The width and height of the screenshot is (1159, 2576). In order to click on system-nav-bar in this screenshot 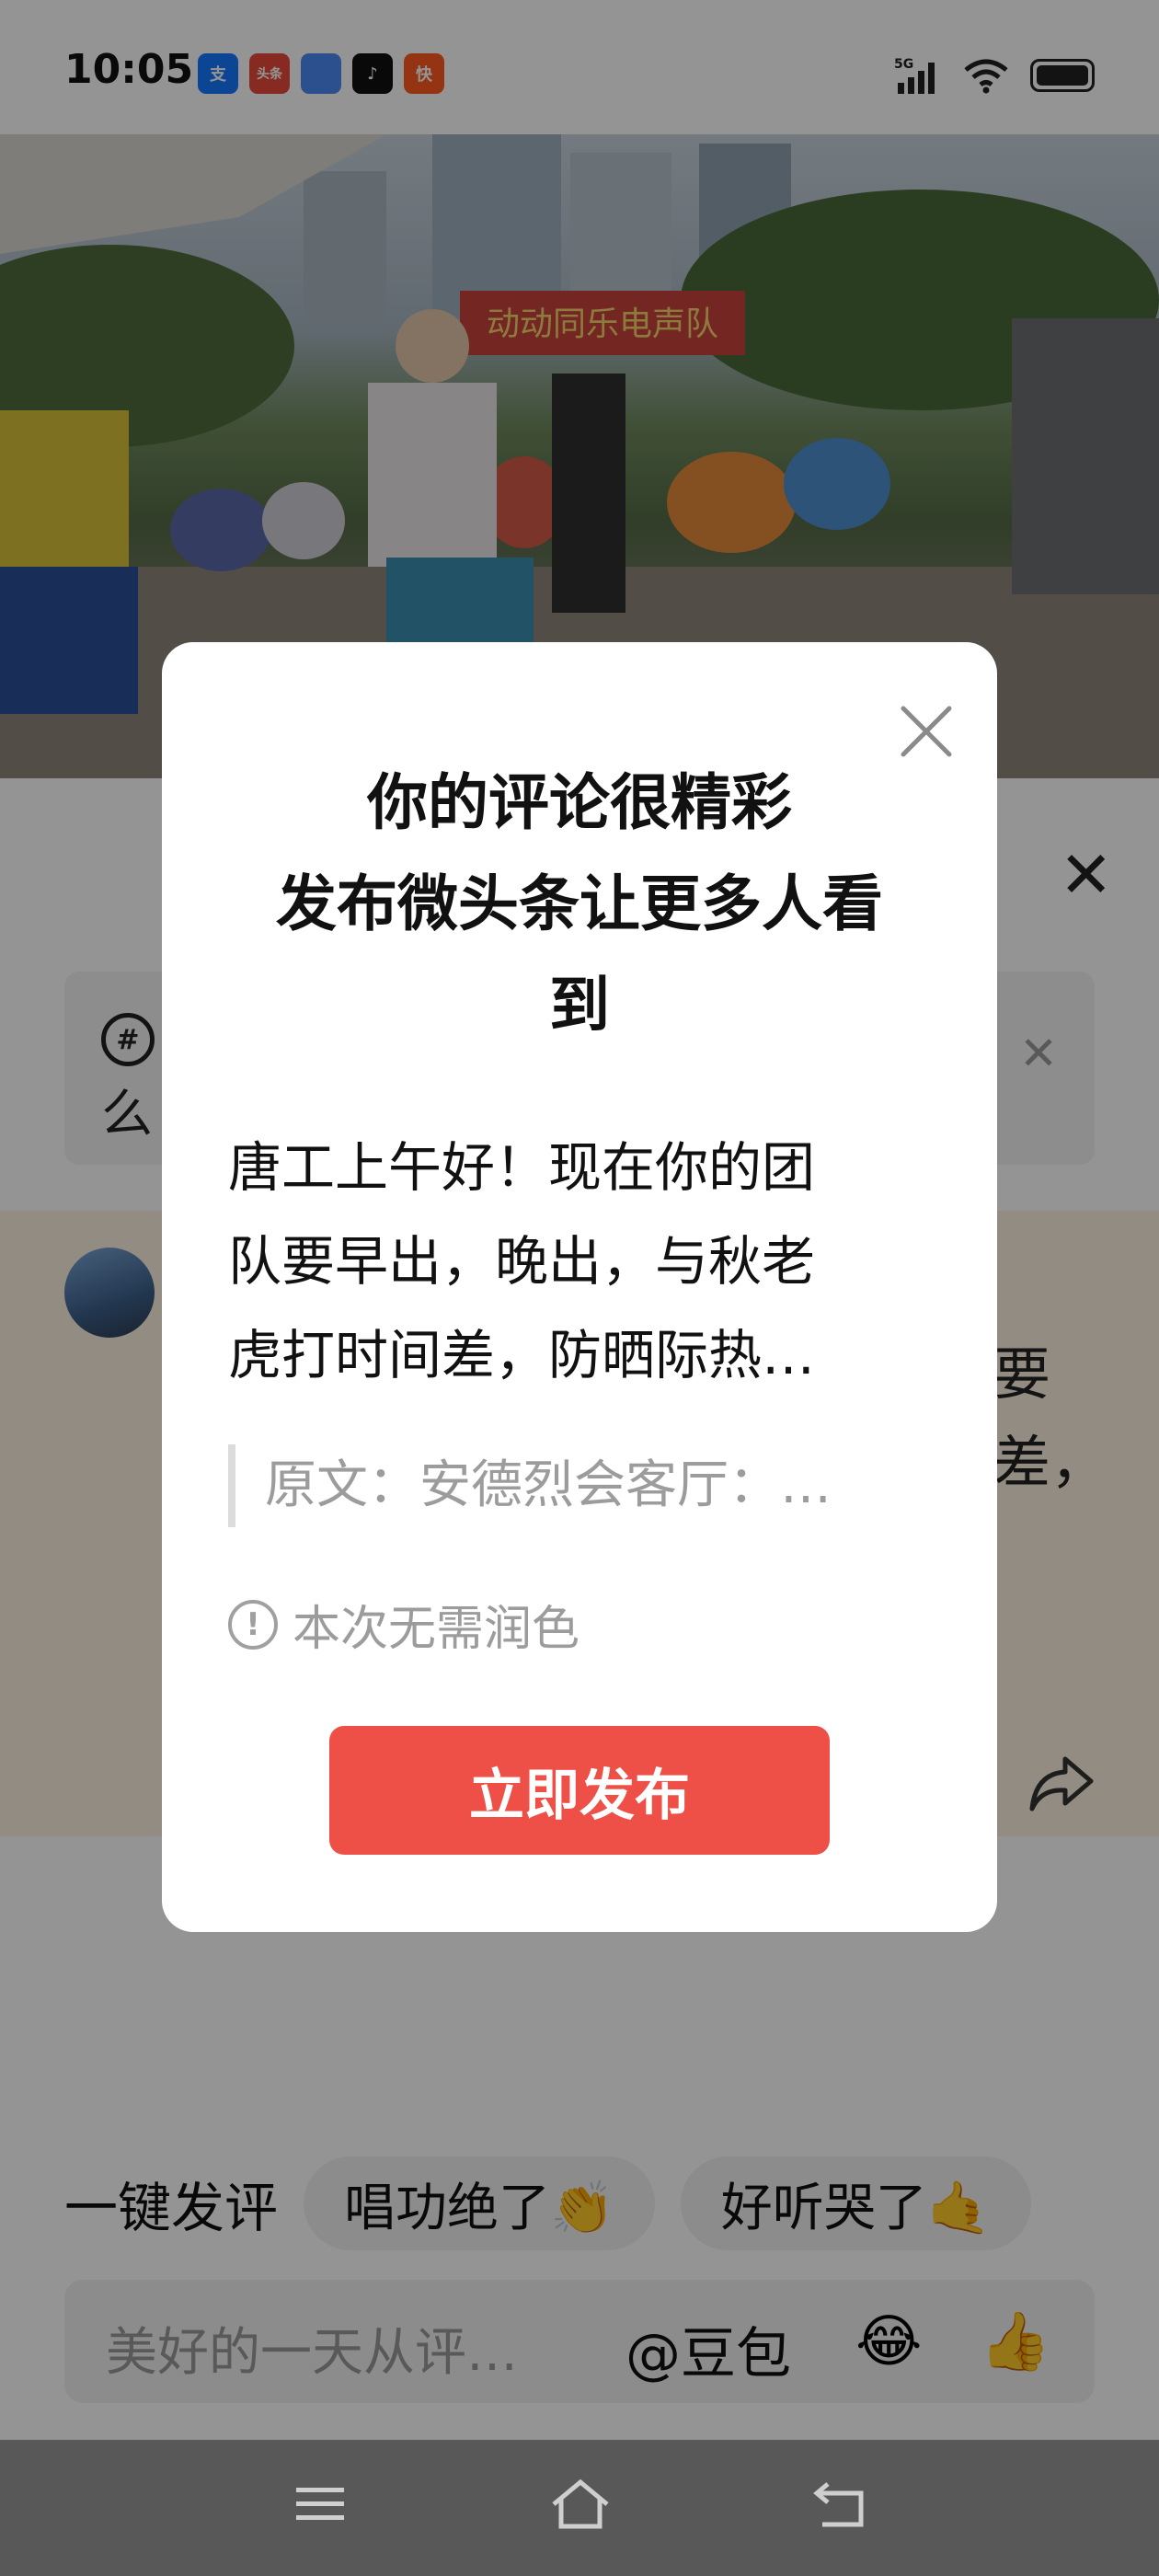, I will do `click(579, 2508)`.